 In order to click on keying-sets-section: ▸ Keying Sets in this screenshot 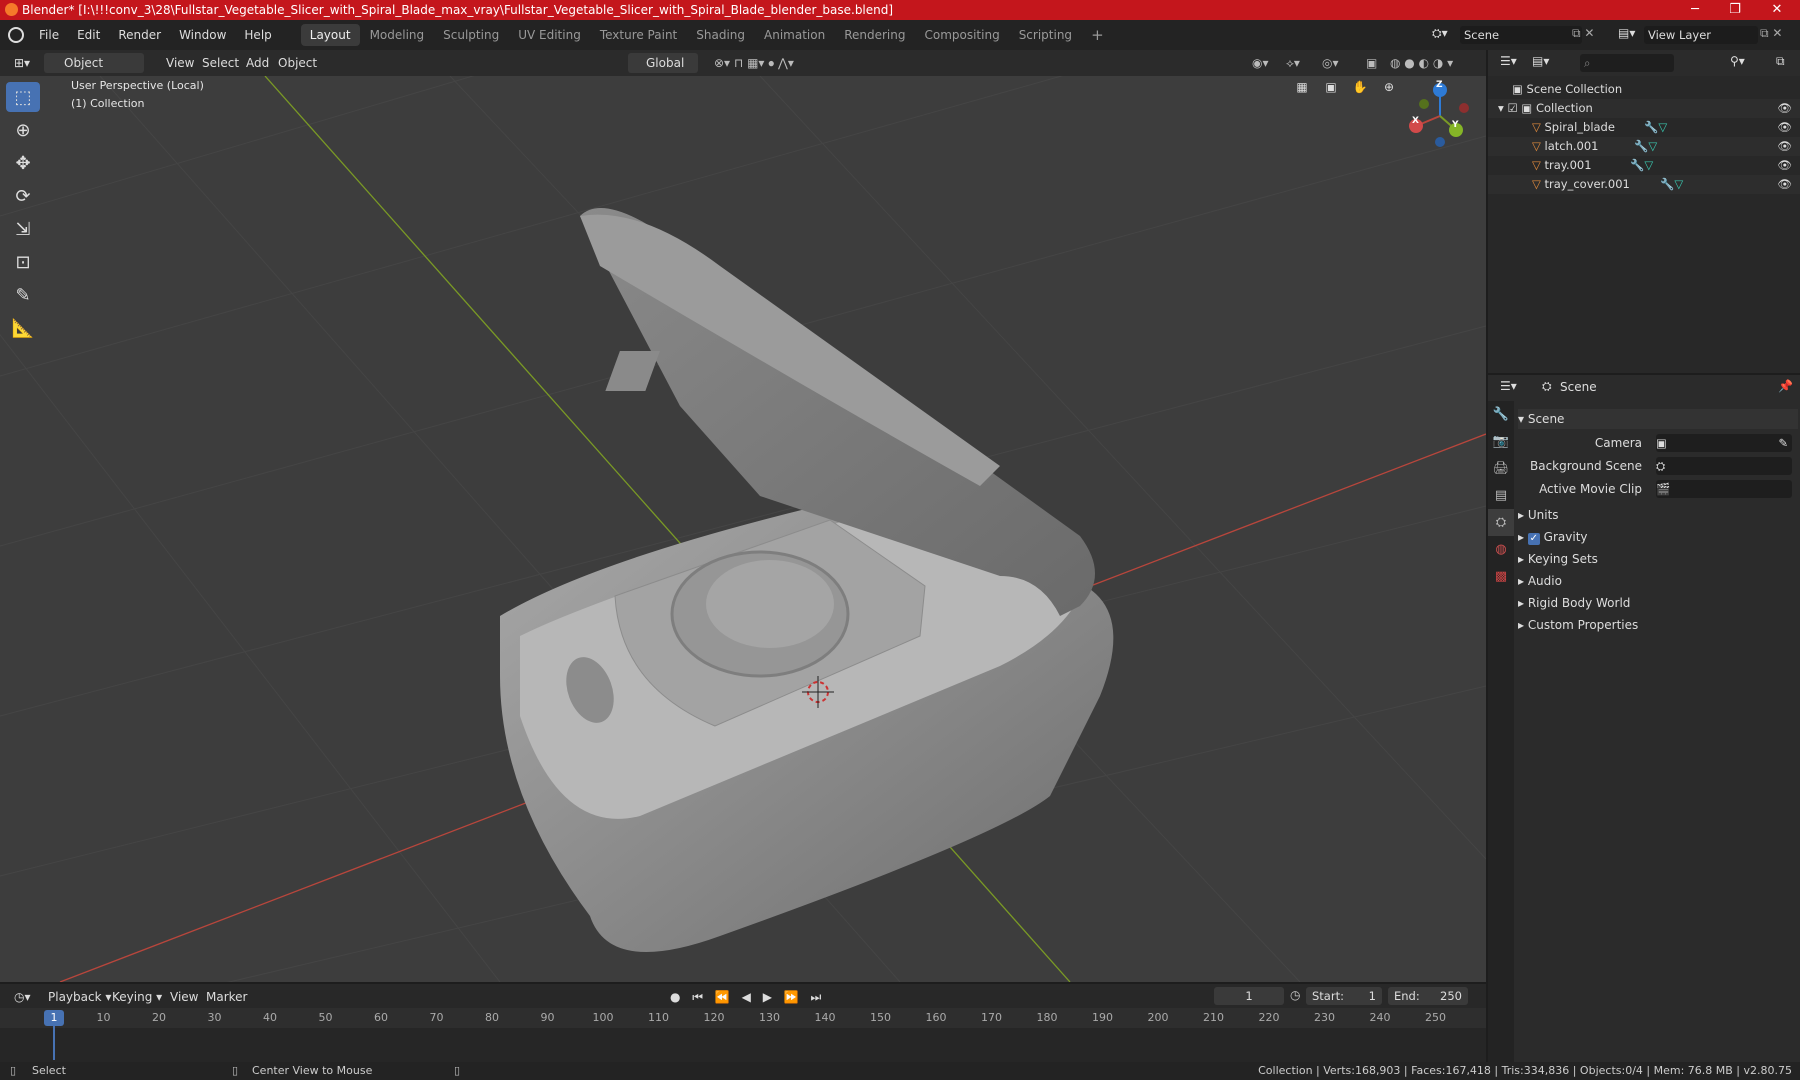, I will do `click(1558, 559)`.